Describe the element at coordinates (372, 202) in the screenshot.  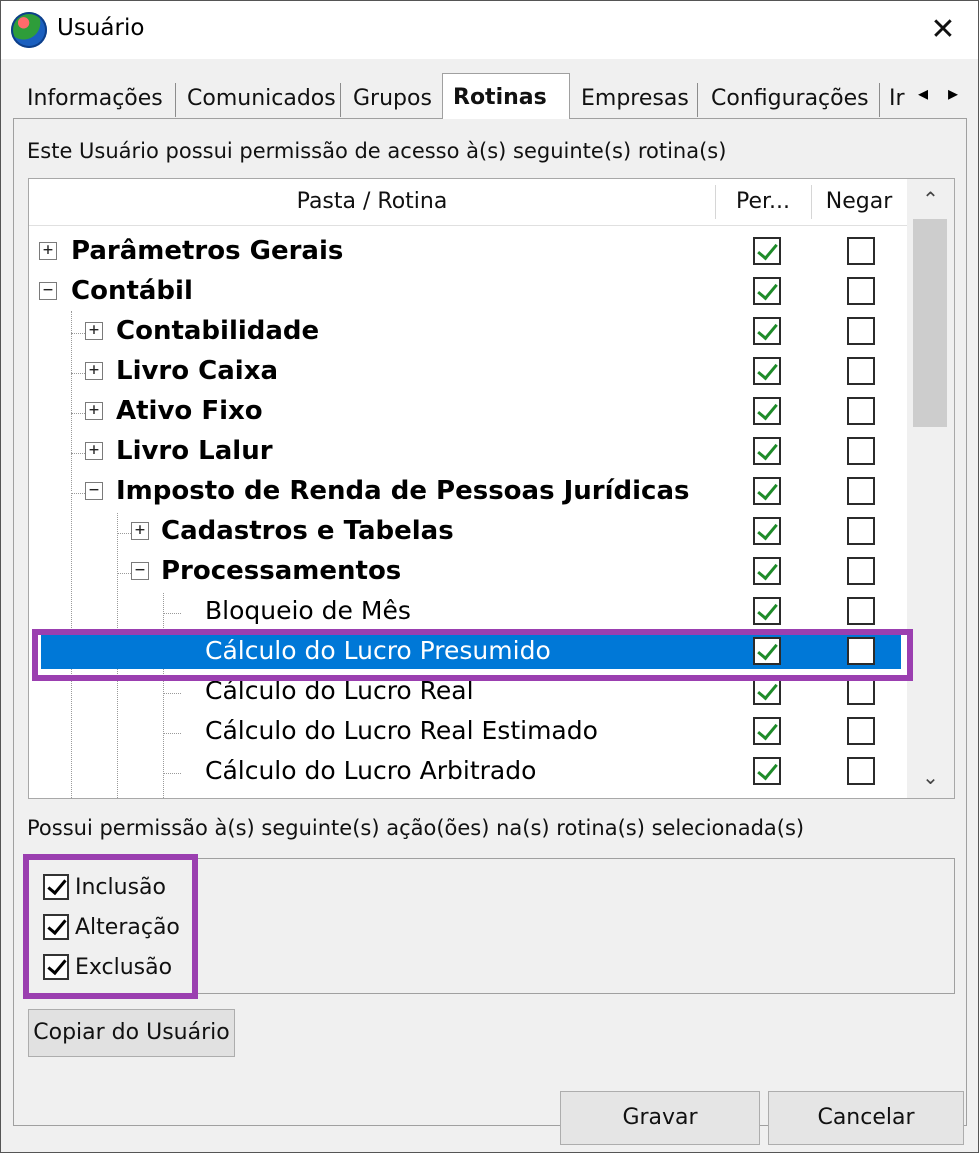
I see `column-header-folder: Pasta / Rotina` at that location.